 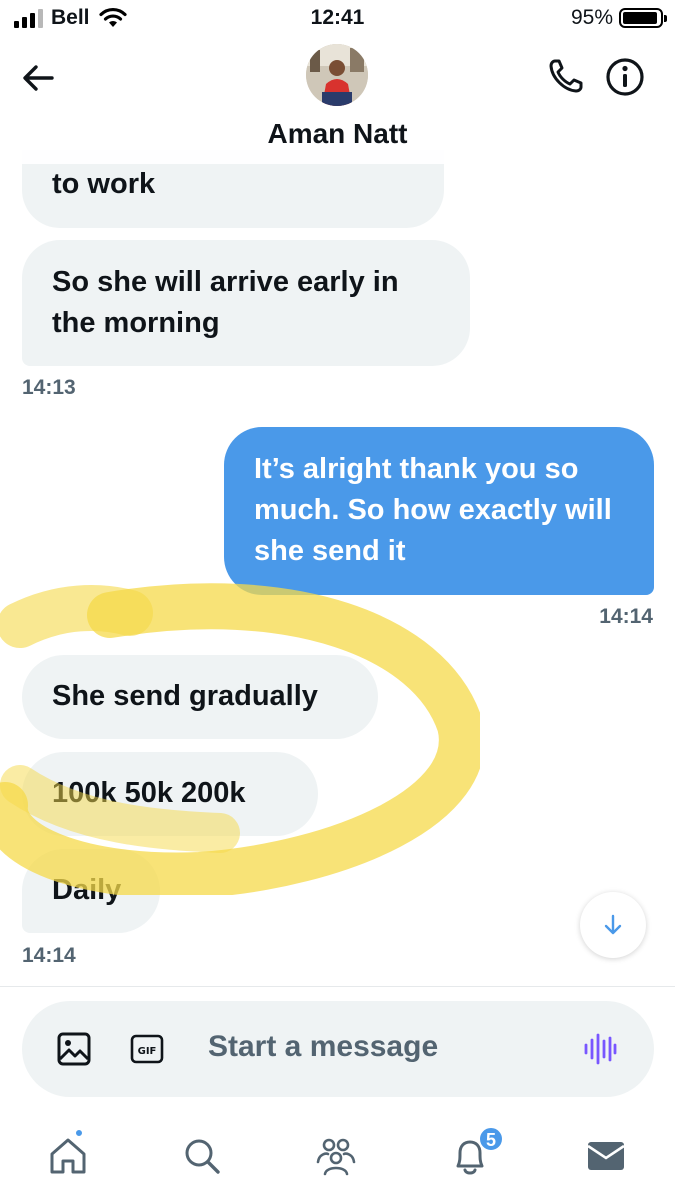 I want to click on image-icon, so click(x=74, y=1049).